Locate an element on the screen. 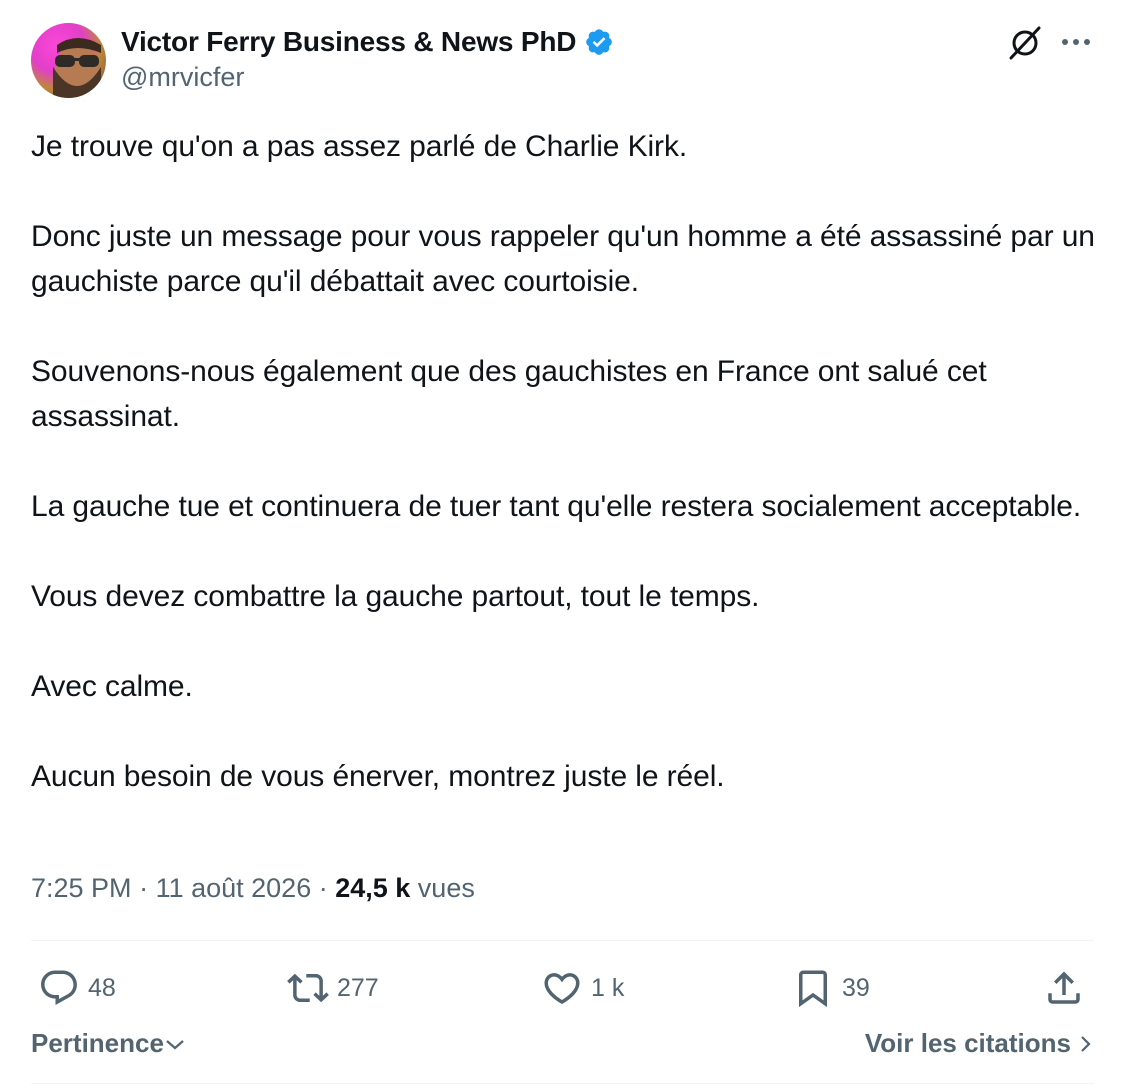  retweet-button: 277 is located at coordinates (333, 988).